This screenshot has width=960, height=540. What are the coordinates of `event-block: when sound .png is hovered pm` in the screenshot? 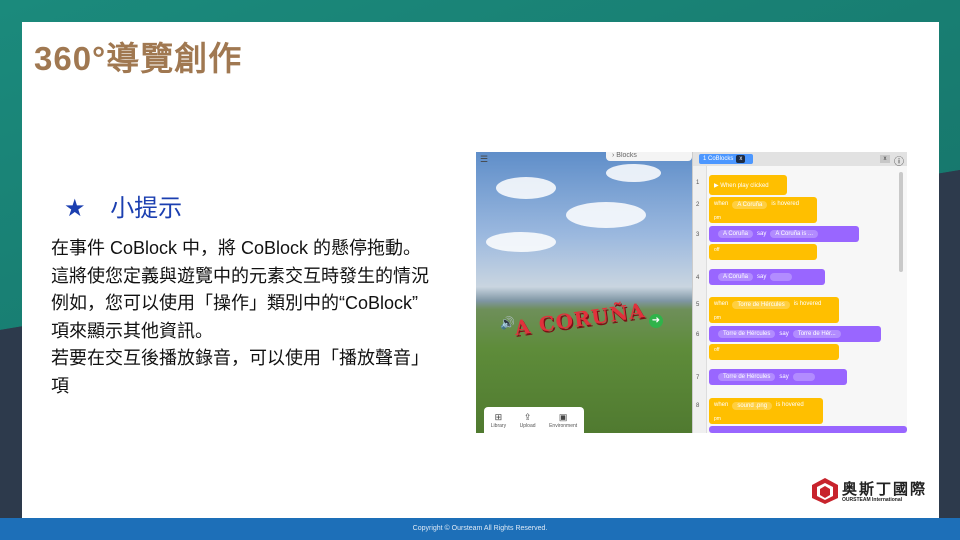 It's located at (766, 411).